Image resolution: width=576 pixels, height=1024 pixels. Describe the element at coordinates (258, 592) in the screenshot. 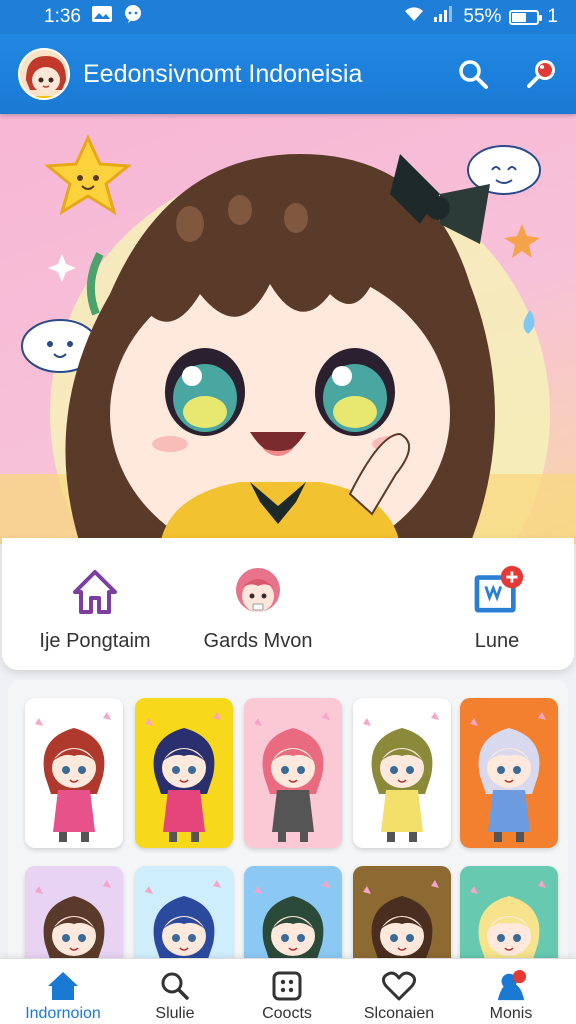

I see `character-icon` at that location.